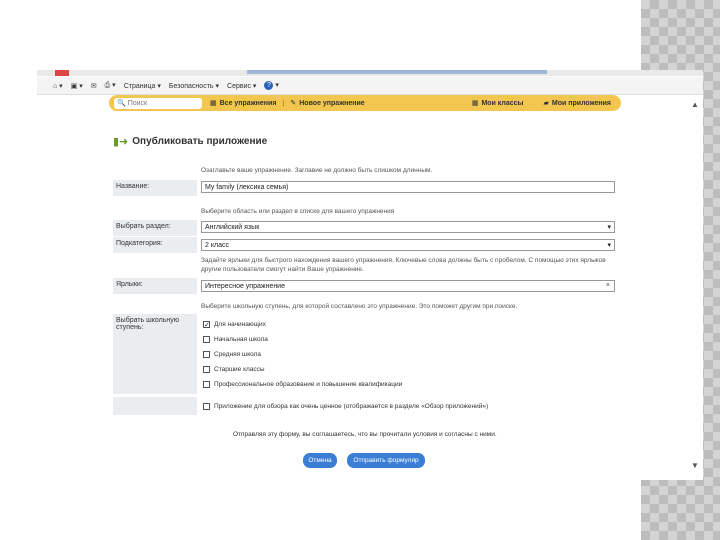  Describe the element at coordinates (155, 286) in the screenshot. I see `tags-label: Ярлыки:` at that location.